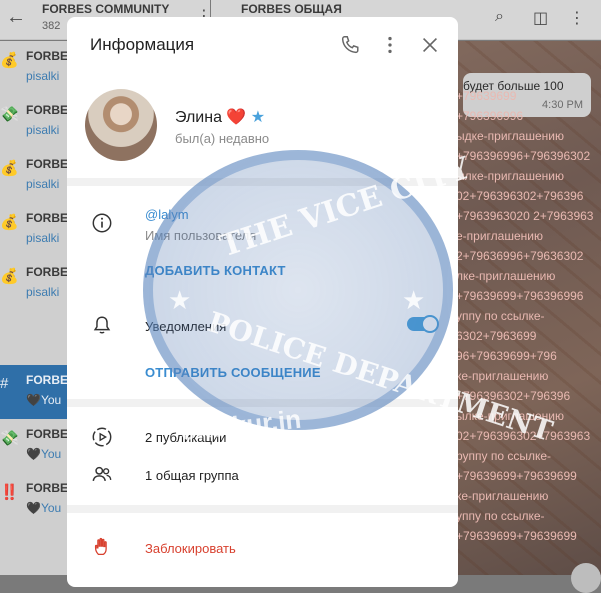 The width and height of the screenshot is (601, 593). I want to click on spam-message-line: +79639699+796396996, so click(520, 296).